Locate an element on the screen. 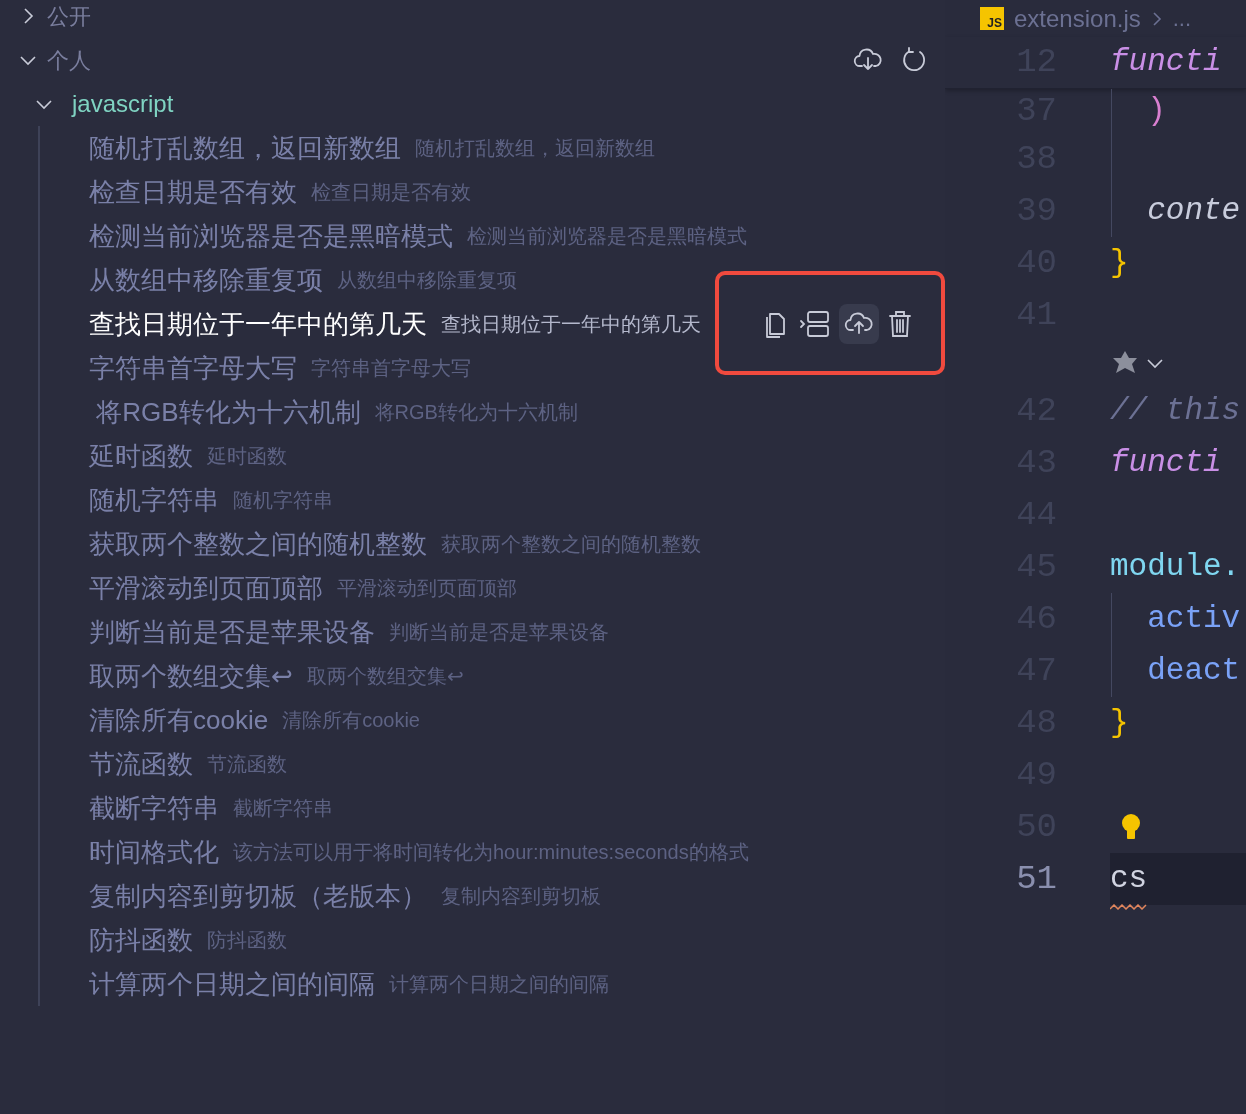  snippet-description: 随机字符串 is located at coordinates (283, 500).